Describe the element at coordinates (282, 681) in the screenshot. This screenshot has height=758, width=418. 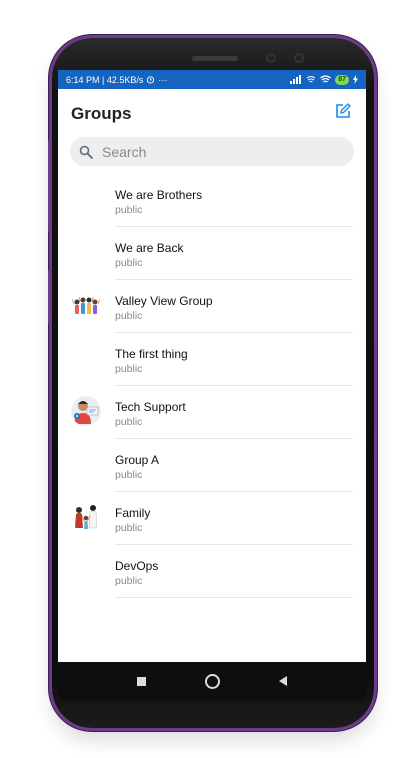
I see `back-button` at that location.